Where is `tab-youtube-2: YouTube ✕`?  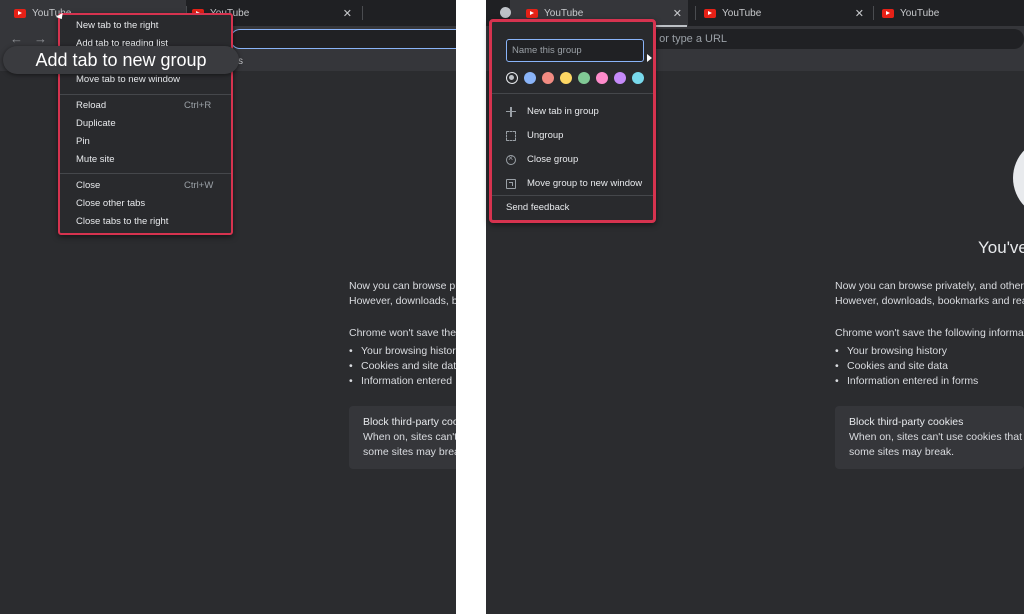
tab-youtube-2: YouTube ✕ is located at coordinates (784, 13).